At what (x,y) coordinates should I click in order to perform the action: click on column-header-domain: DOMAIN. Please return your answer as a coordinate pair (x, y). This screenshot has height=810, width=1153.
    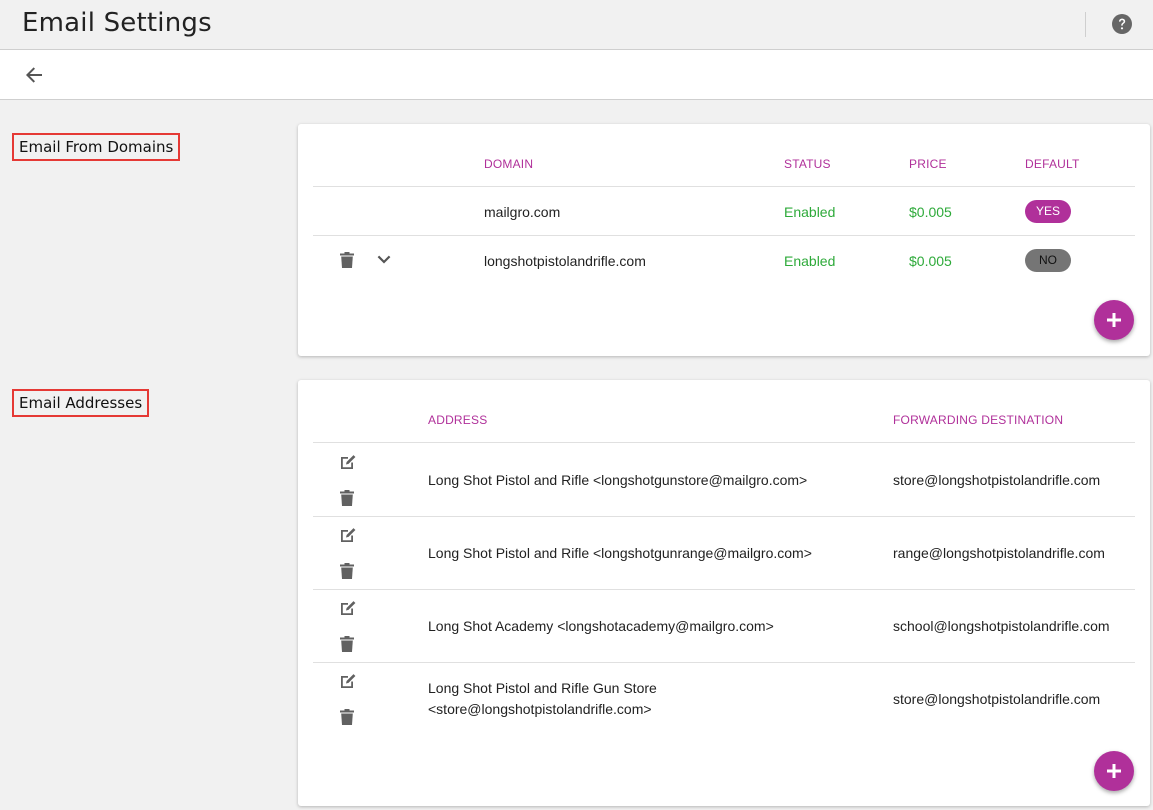
    Looking at the image, I should click on (508, 164).